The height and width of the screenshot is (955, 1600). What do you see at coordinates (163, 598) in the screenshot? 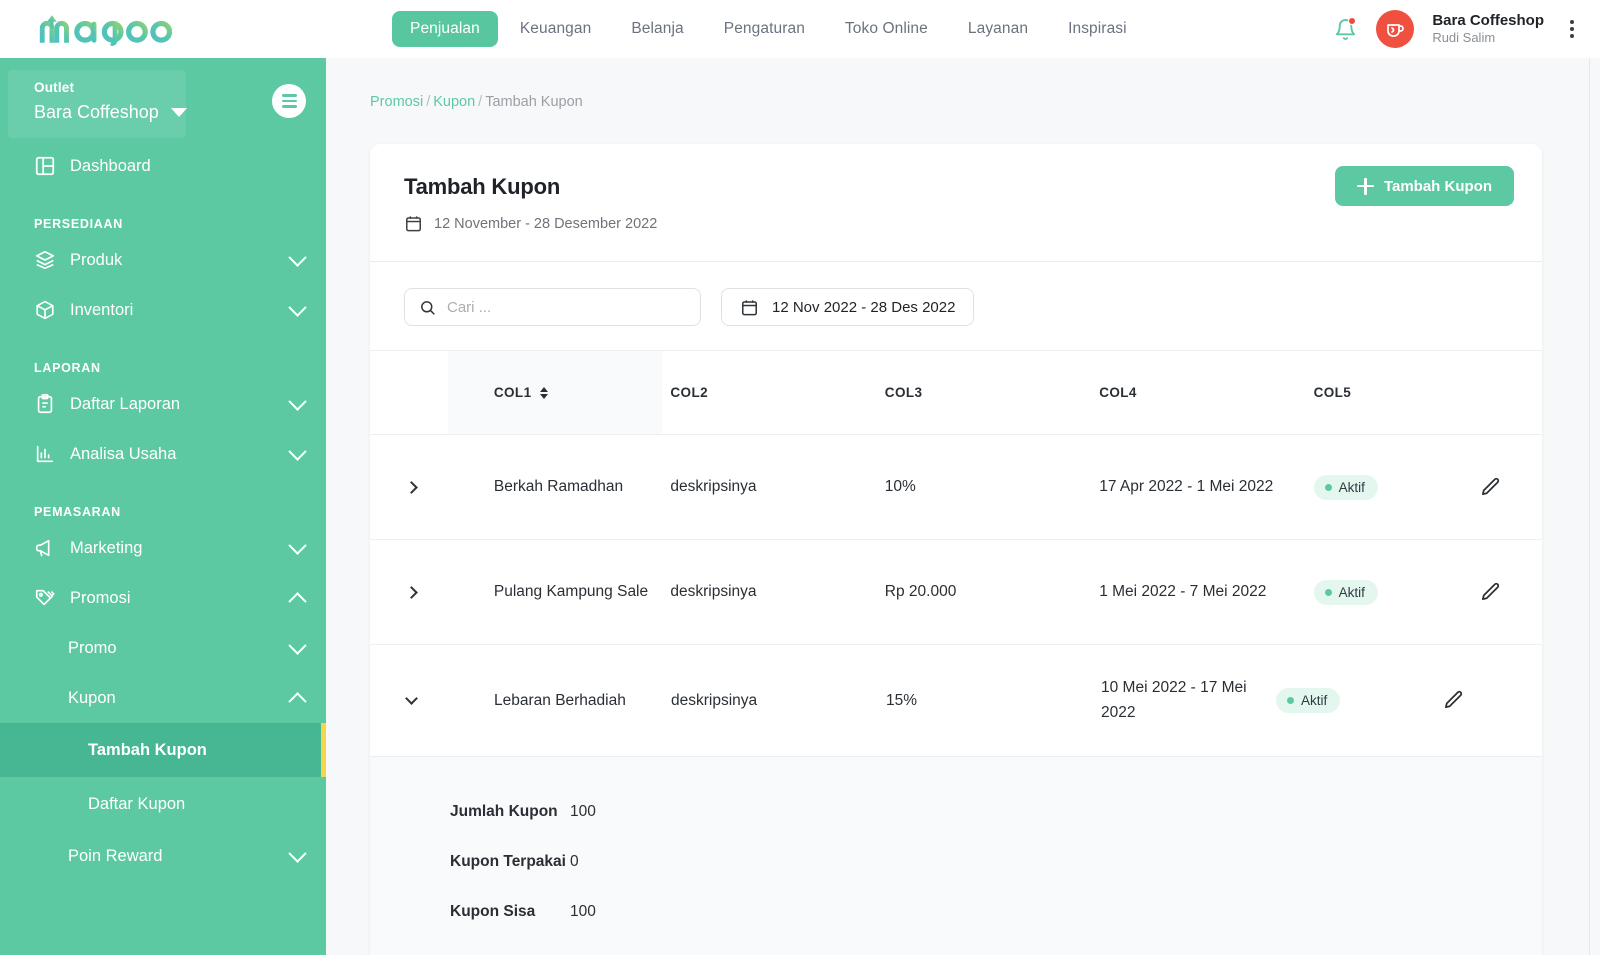
I see `sidebar-item-promosi: Promosi` at bounding box center [163, 598].